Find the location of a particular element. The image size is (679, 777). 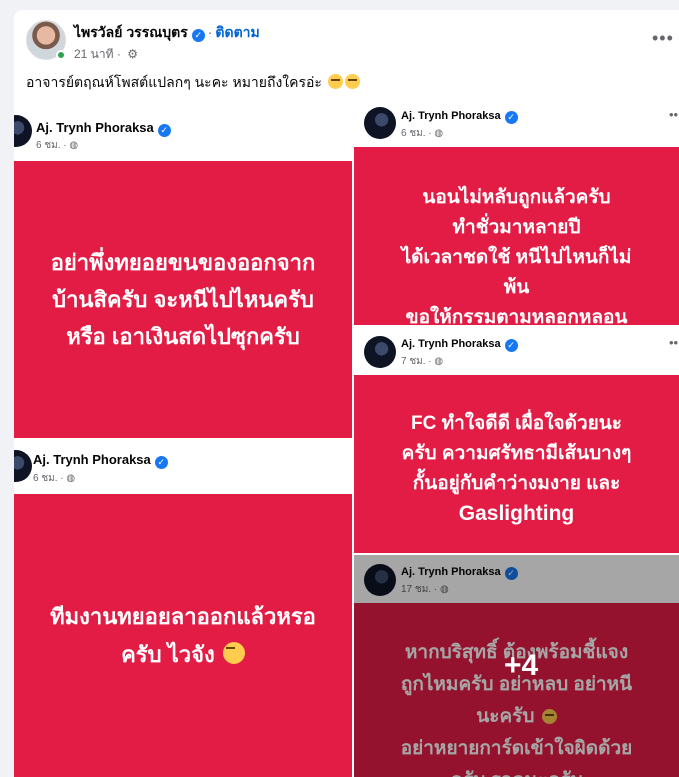

tile-text-line: อย่าพึ่งทยอยขนของออกจาก is located at coordinates (183, 262).